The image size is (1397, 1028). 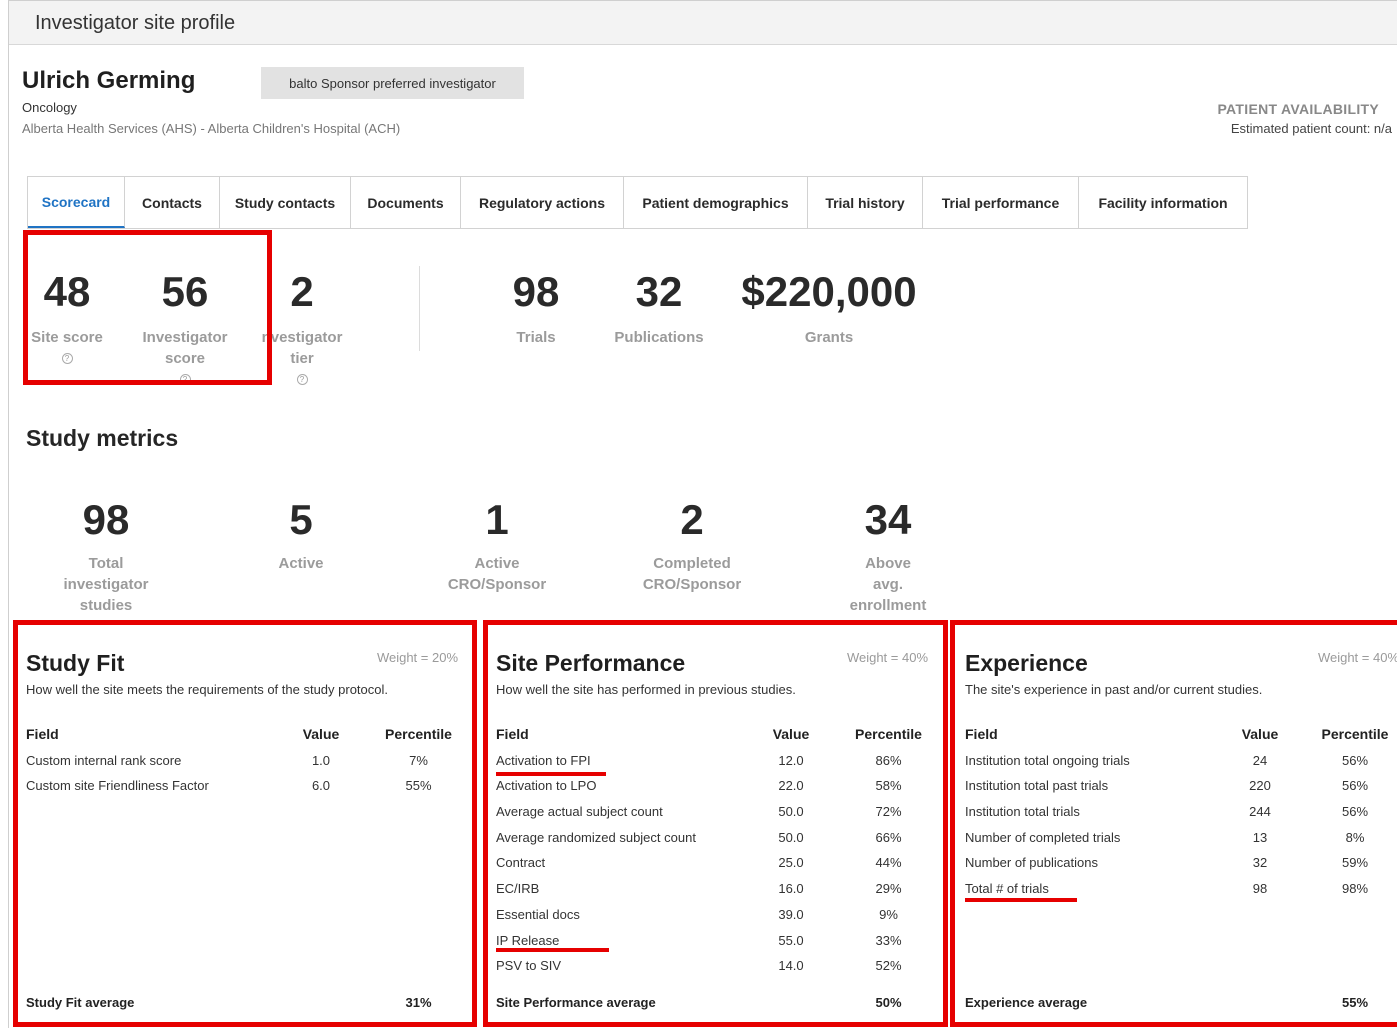 What do you see at coordinates (716, 202) in the screenshot?
I see `tab-patient-demographics: Patient demographics` at bounding box center [716, 202].